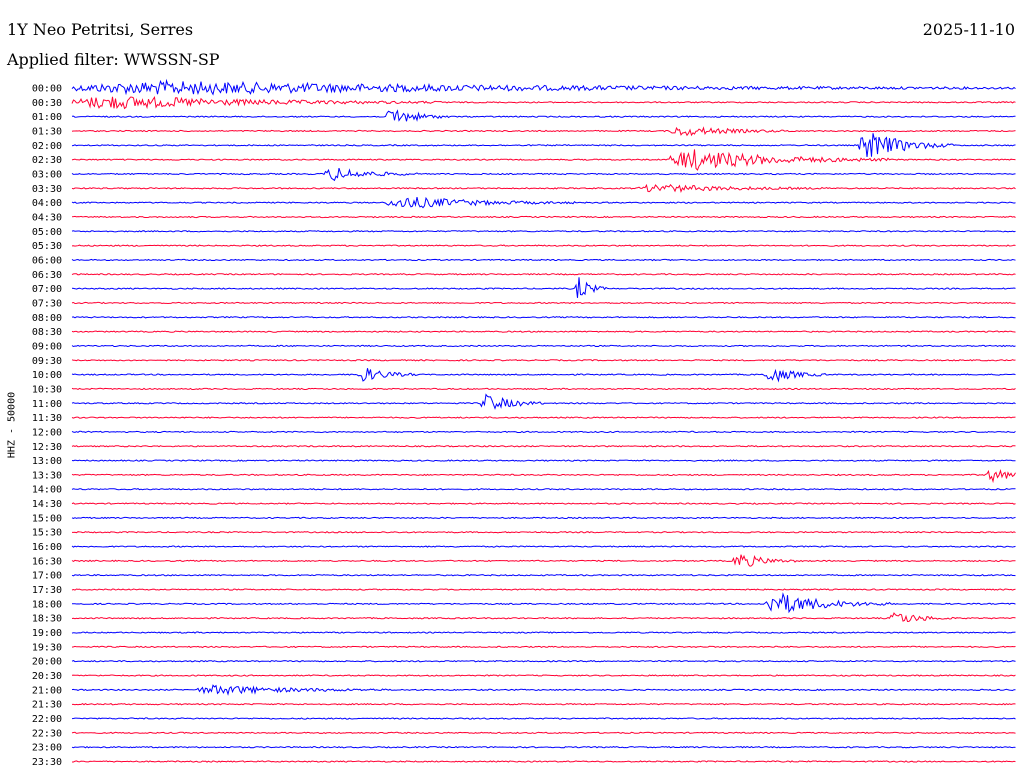 This screenshot has width=1024, height=780. I want to click on row-time-label: 14:30, so click(47, 504).